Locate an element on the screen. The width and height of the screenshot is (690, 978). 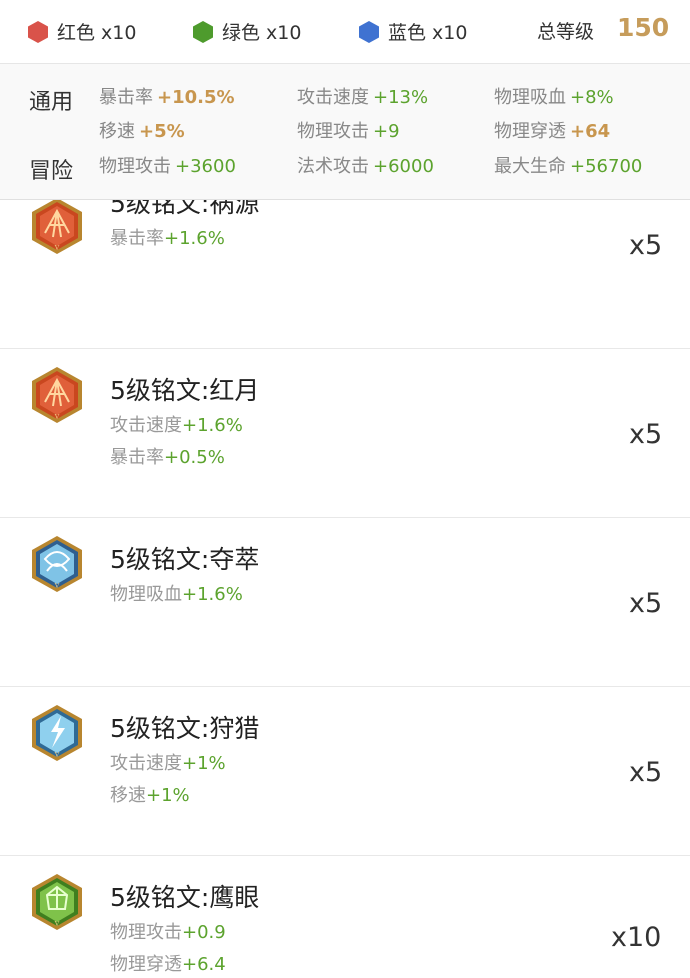
general-stat: 暴击率 +10.5% is located at coordinates (167, 98).